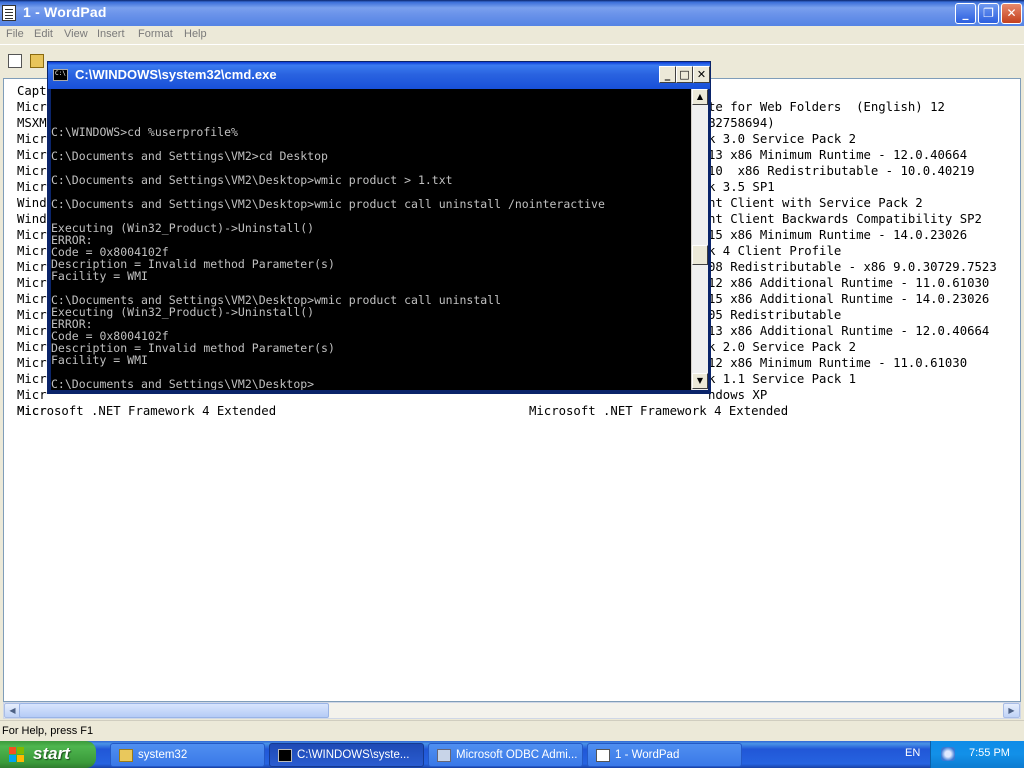  I want to click on menu-insert: Insert, so click(111, 34).